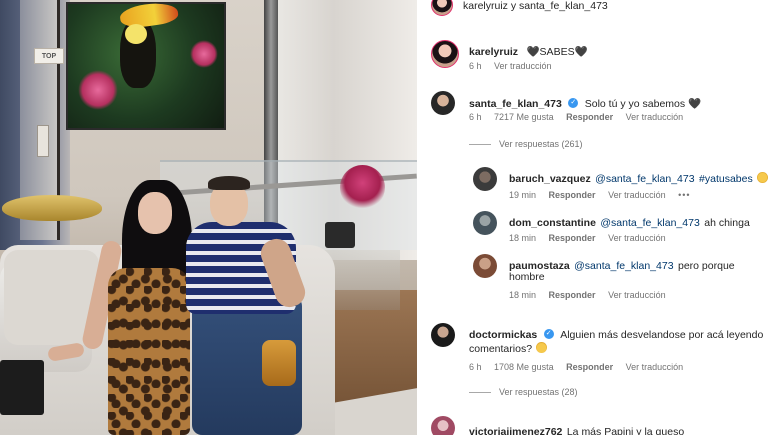 The height and width of the screenshot is (435, 768). What do you see at coordinates (538, 392) in the screenshot?
I see `view-replies-label: Ver respuestas (28)` at bounding box center [538, 392].